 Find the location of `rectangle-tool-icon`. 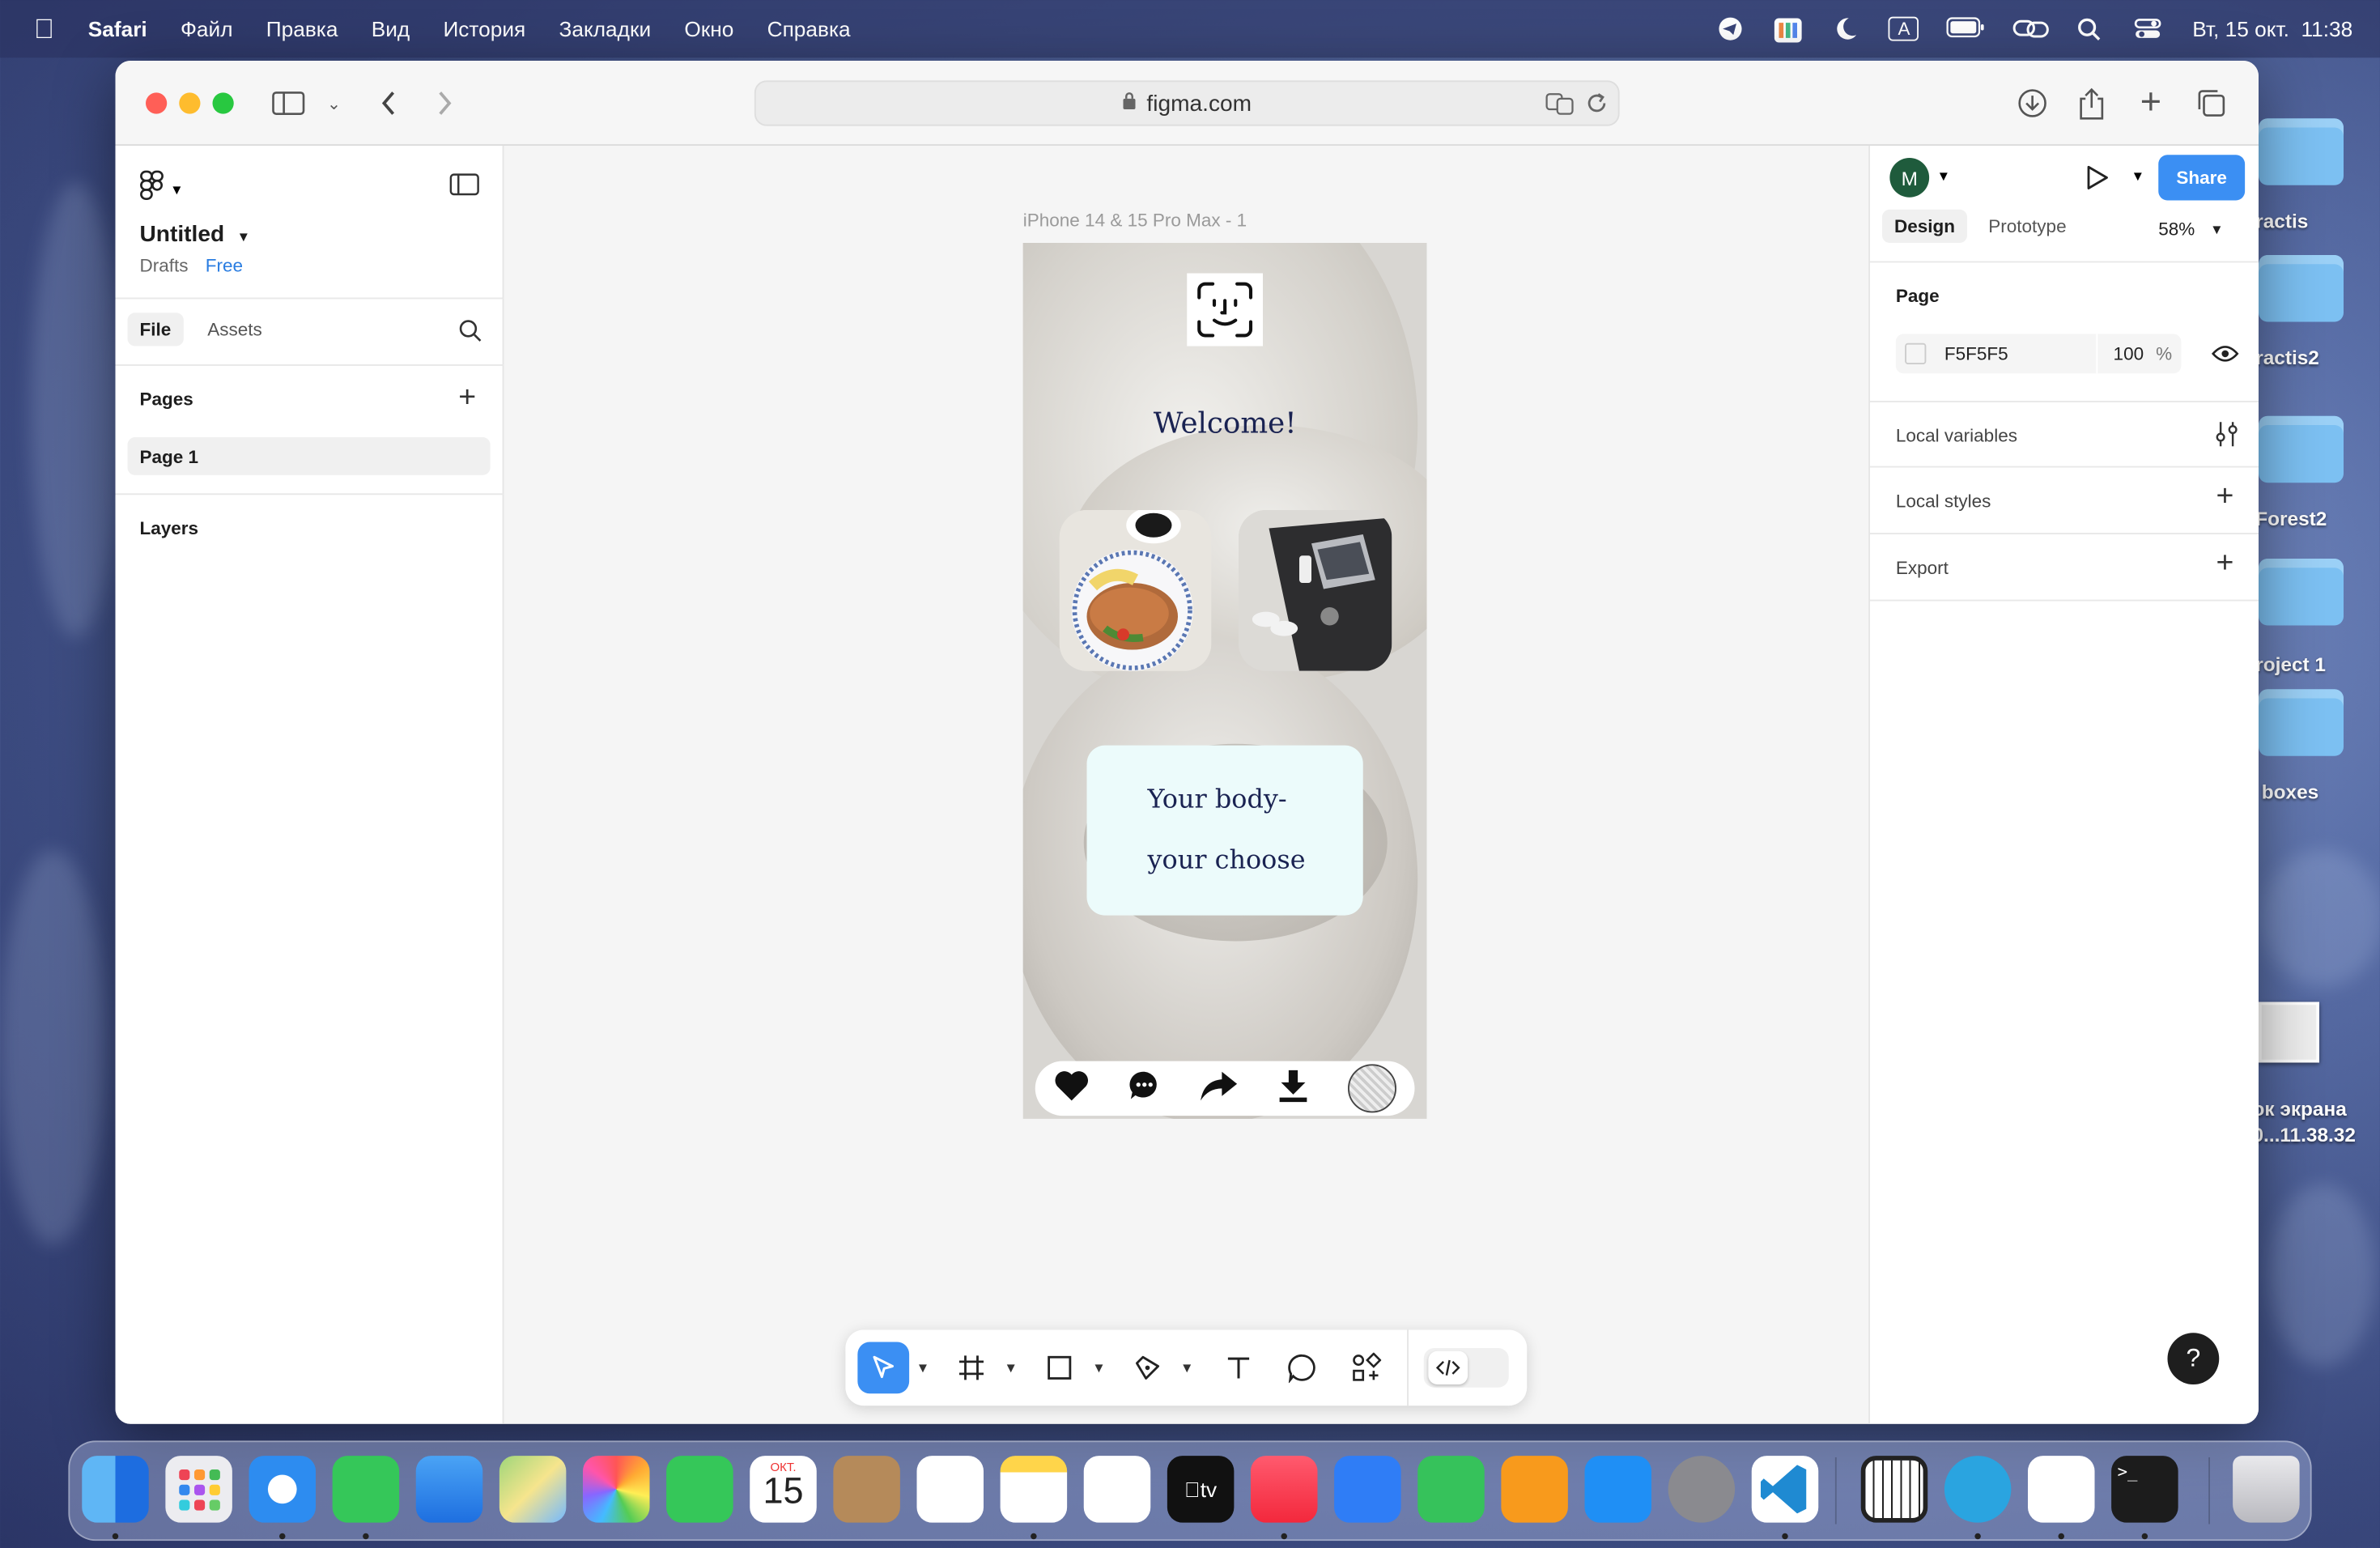

rectangle-tool-icon is located at coordinates (1060, 1368).